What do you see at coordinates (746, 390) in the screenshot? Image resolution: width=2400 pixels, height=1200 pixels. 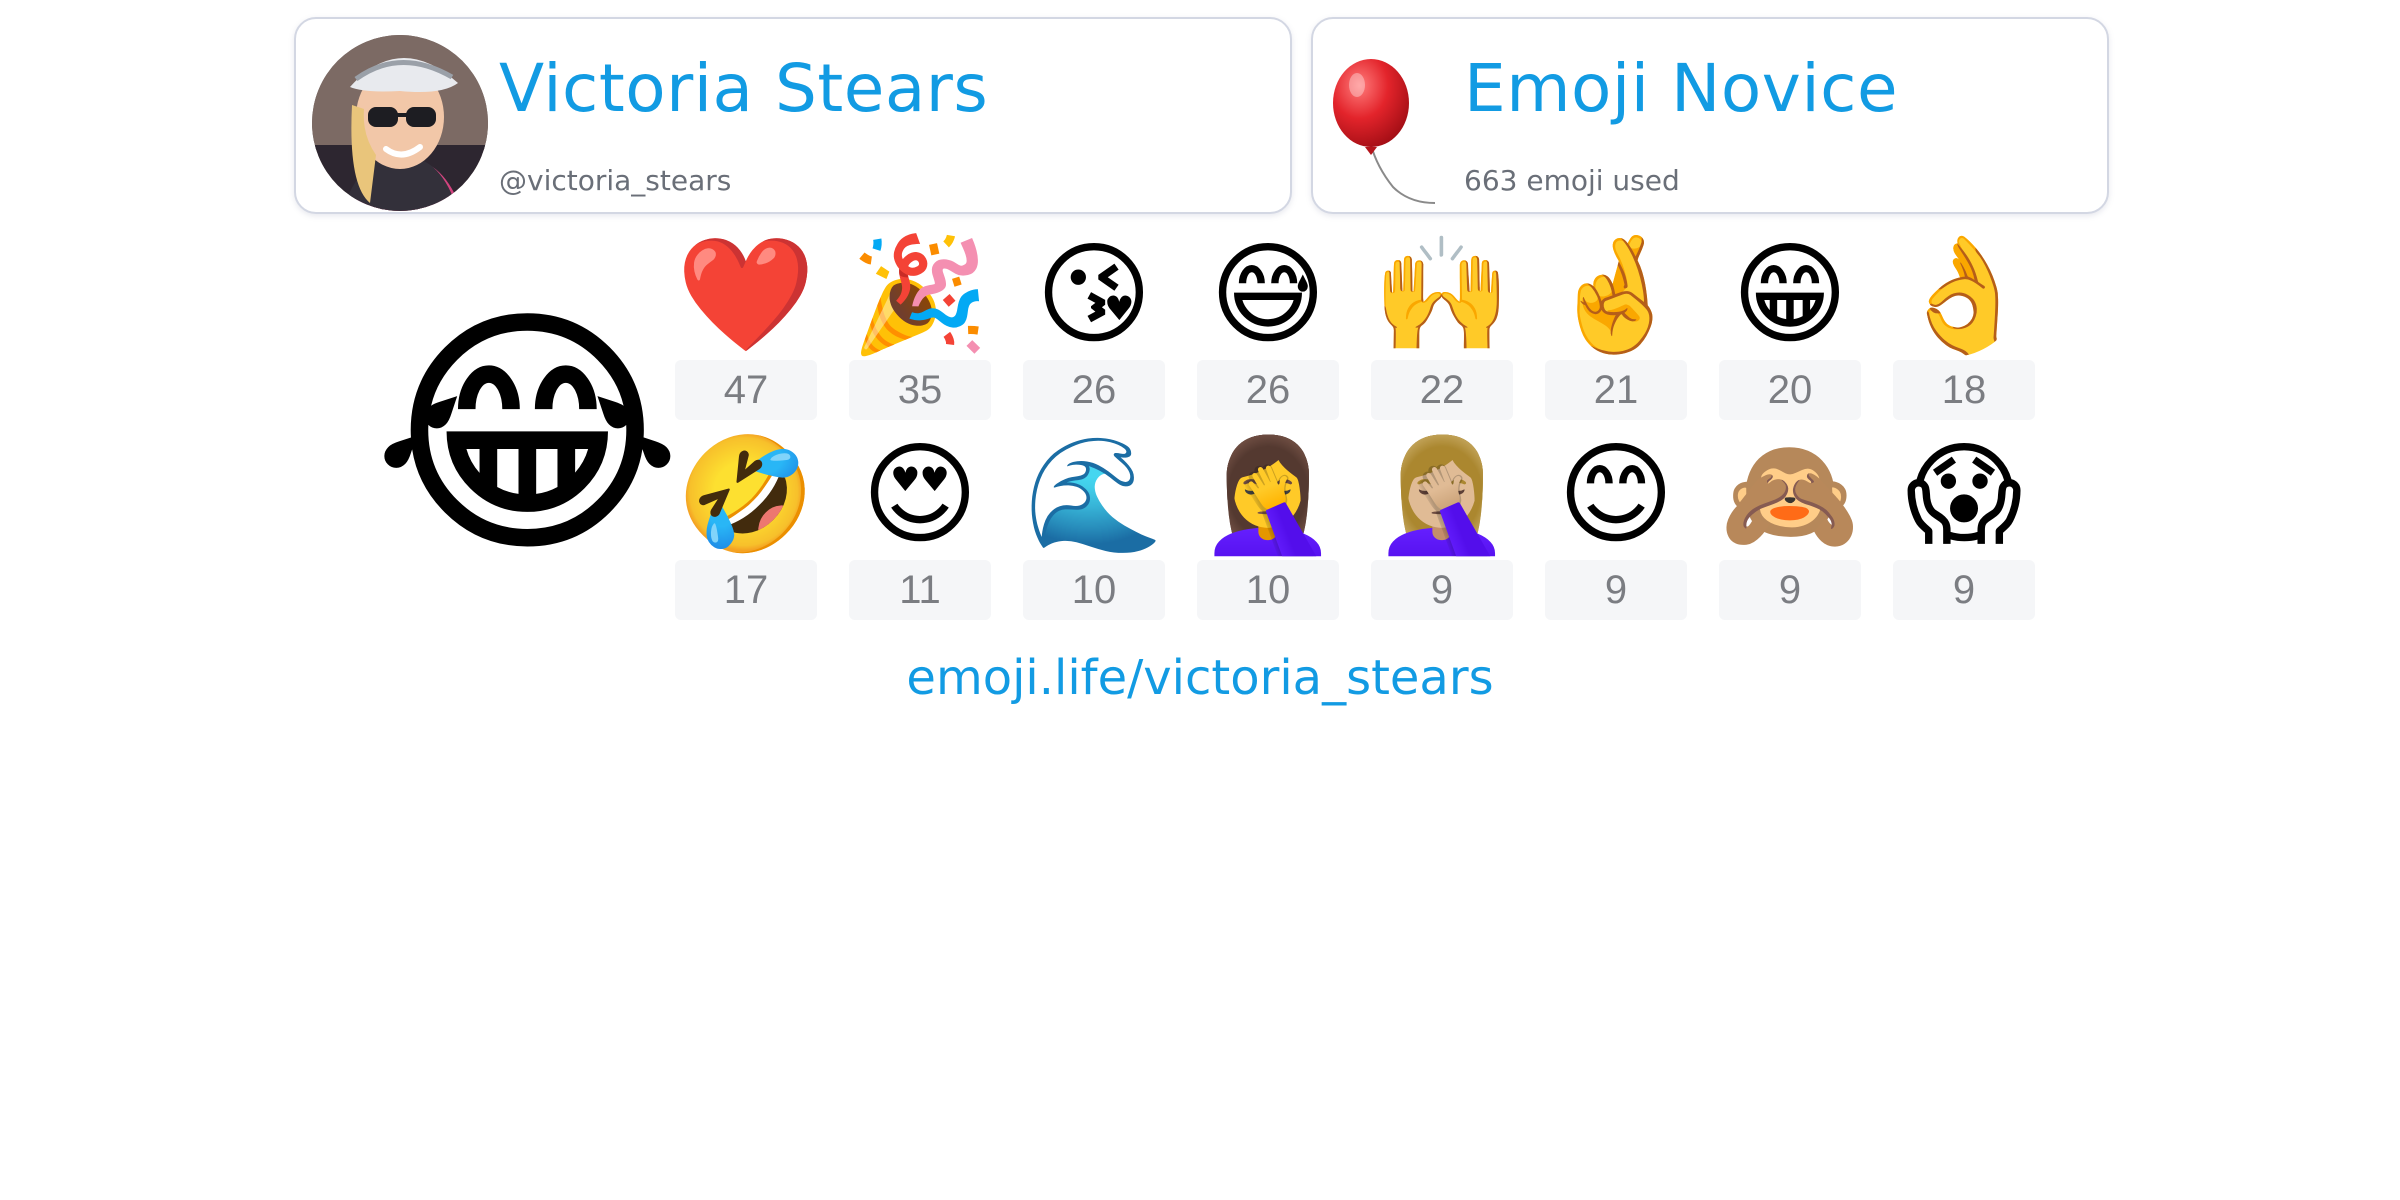 I see `emoji-count: 47` at bounding box center [746, 390].